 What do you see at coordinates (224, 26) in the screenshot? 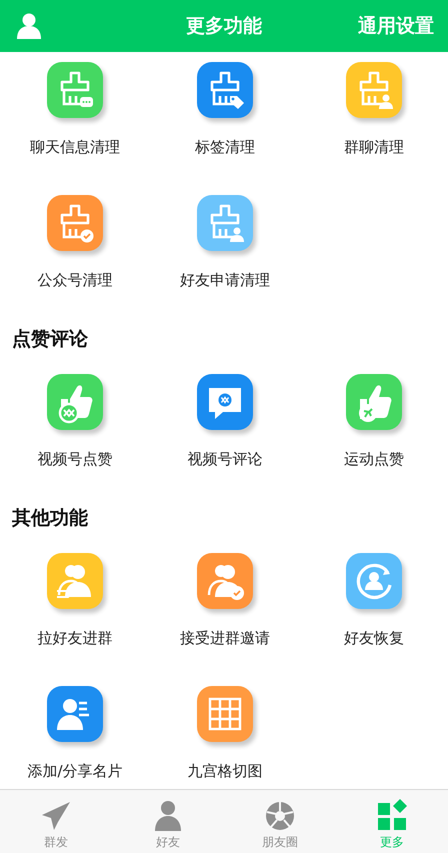
I see `page-title: 更多功能` at bounding box center [224, 26].